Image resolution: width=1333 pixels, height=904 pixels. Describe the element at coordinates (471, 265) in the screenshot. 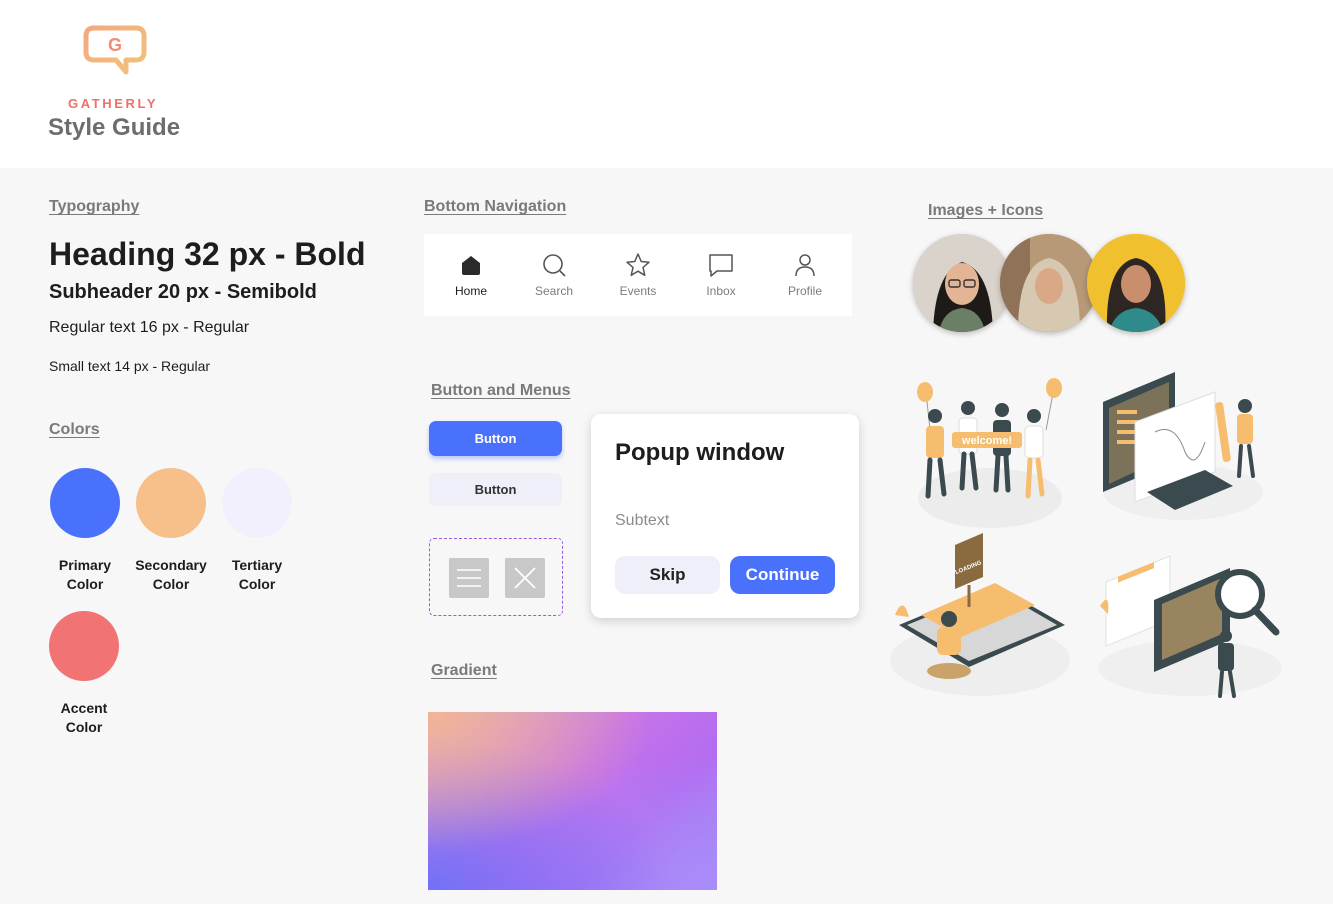

I see `home-icon` at that location.